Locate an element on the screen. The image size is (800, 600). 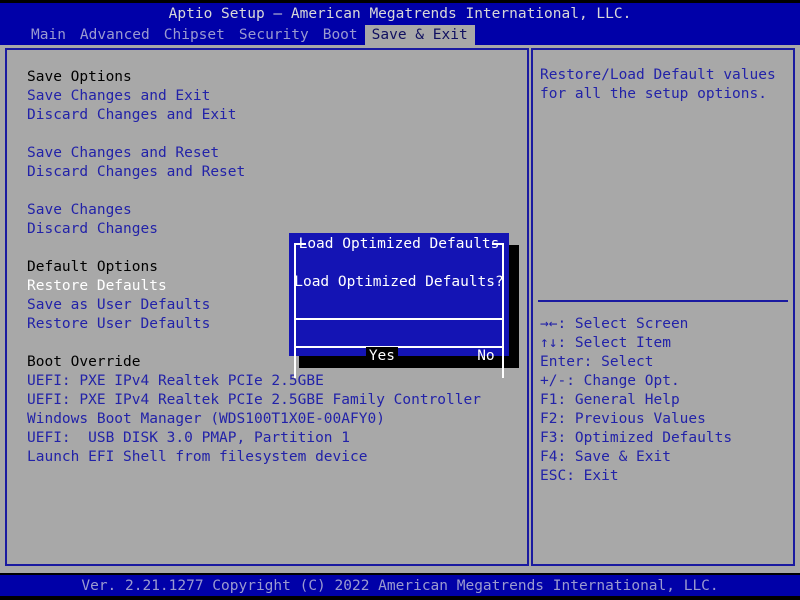
legend-change-opt: +/-: Change Opt. is located at coordinates (610, 381).